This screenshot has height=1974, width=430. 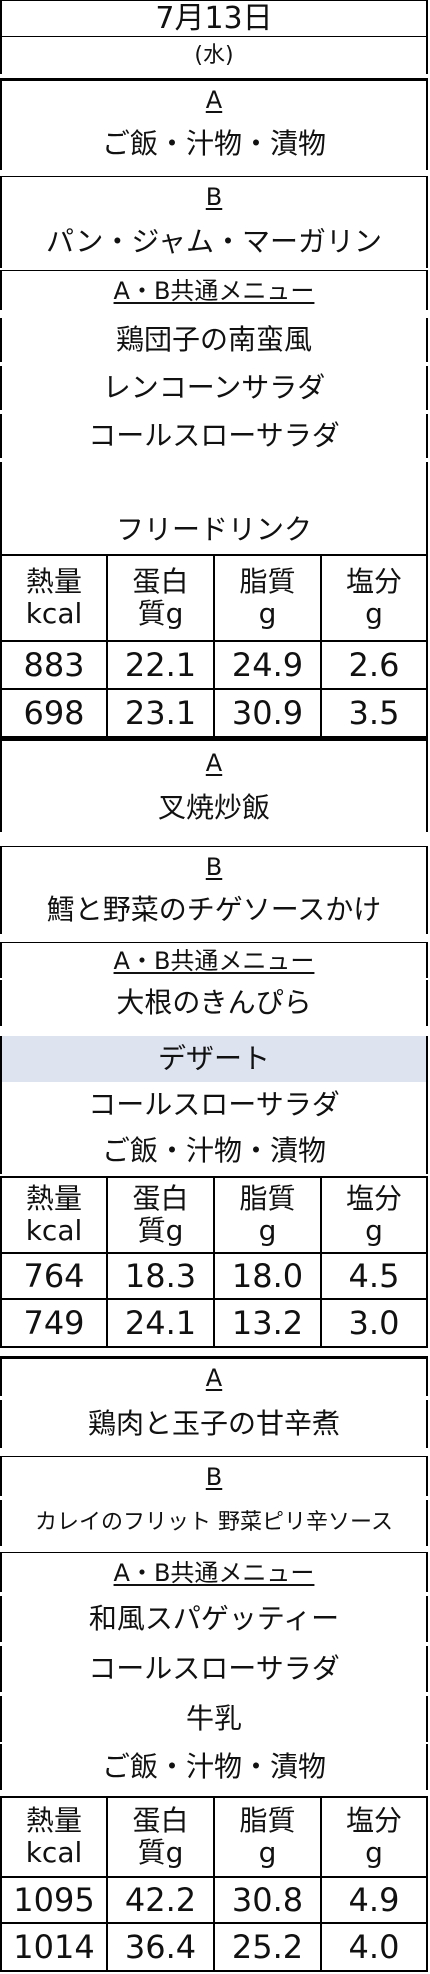 I want to click on nutrition-value: 13.2, so click(x=268, y=1322).